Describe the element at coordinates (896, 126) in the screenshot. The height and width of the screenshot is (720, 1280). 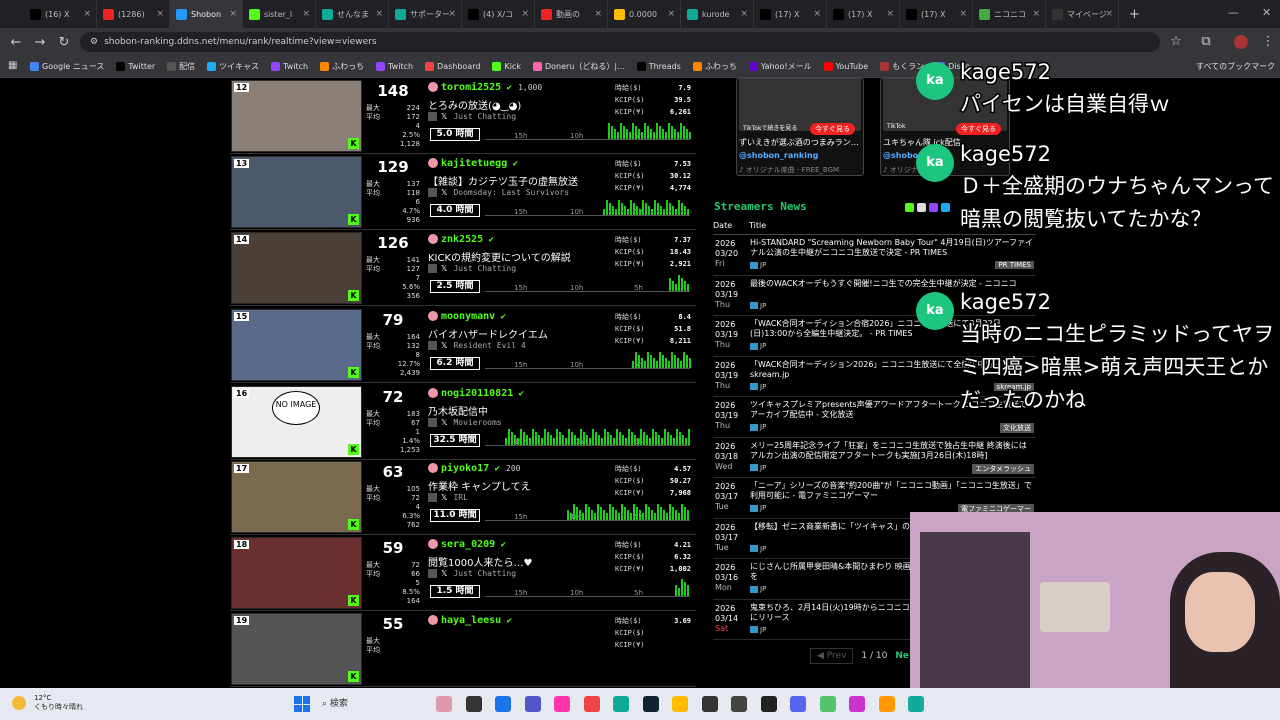
I see `tiktok-link: TikTok` at that location.